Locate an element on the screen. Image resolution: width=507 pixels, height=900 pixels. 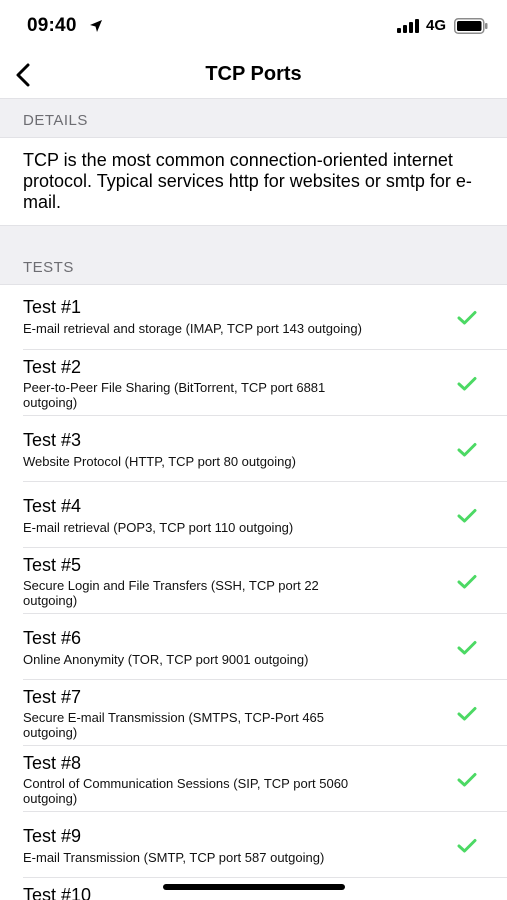
navigation-bar: TCP Ports is located at coordinates (253, 75).